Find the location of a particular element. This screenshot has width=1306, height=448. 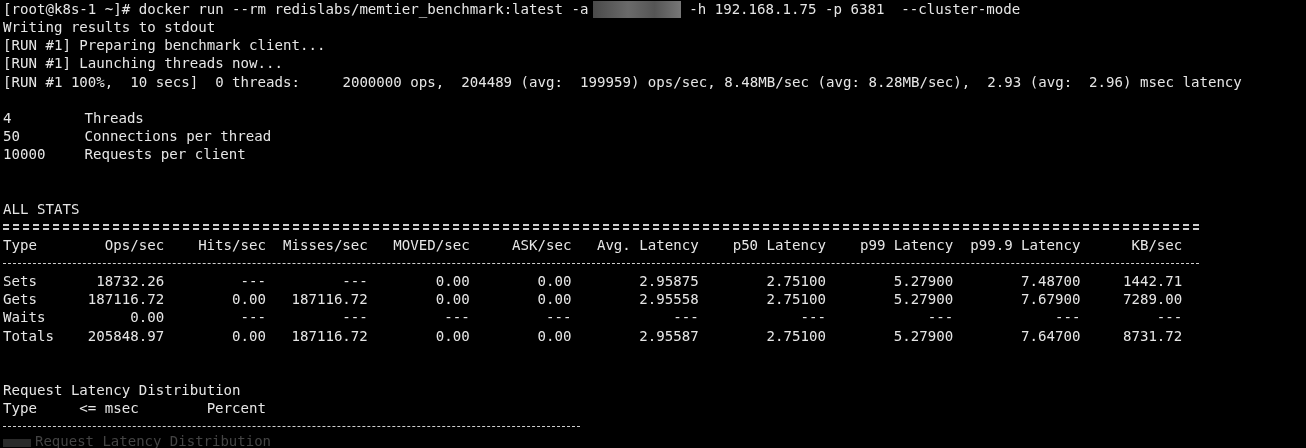

table-cell-text: Waits is located at coordinates (25, 317).